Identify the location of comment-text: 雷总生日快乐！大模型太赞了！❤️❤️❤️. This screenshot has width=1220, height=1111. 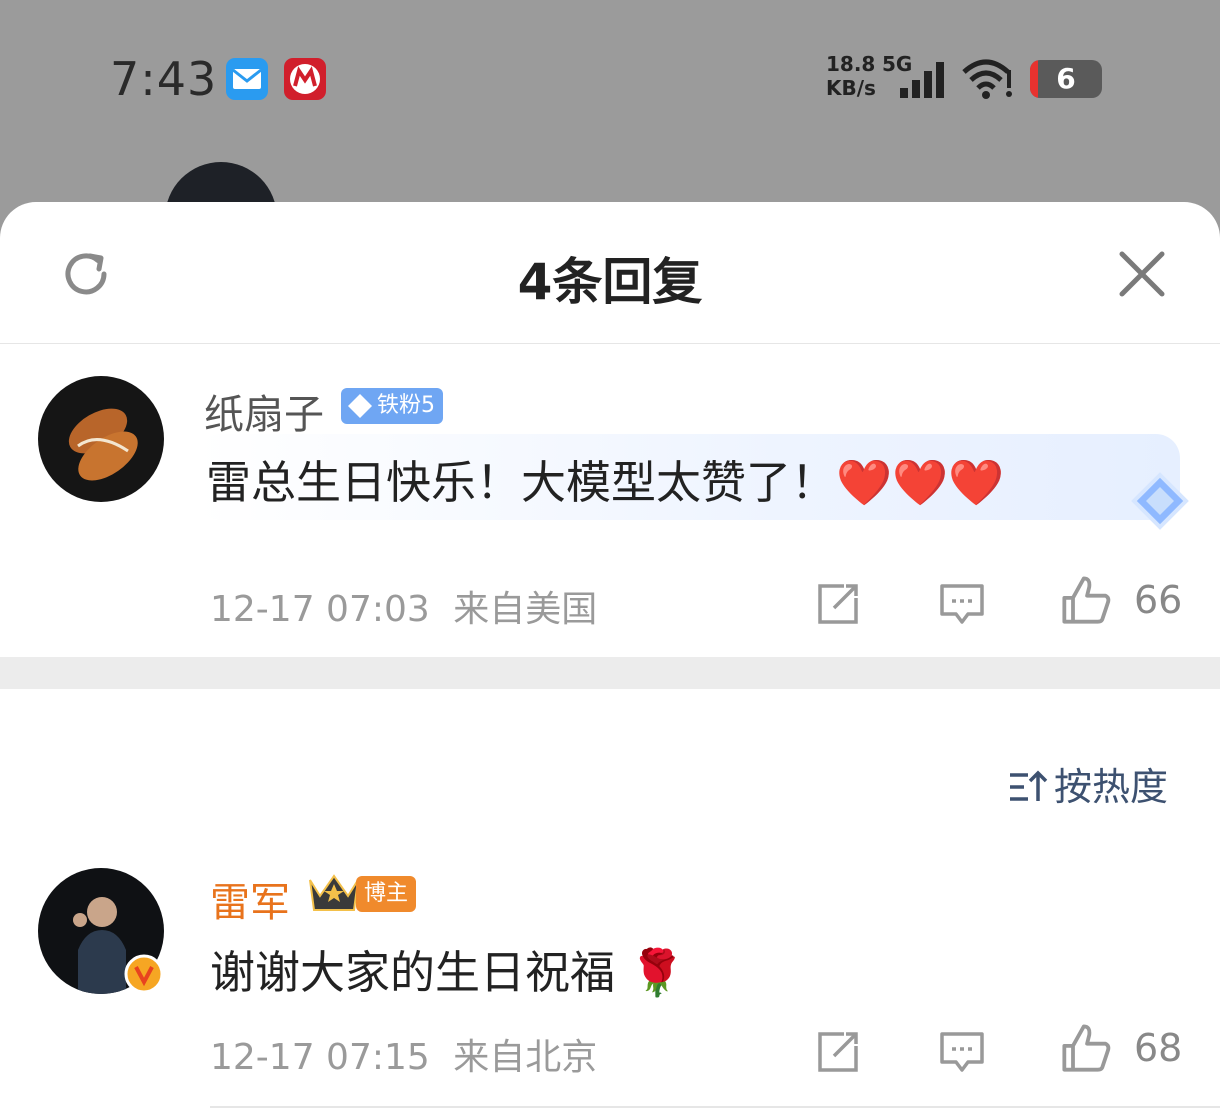
(605, 482).